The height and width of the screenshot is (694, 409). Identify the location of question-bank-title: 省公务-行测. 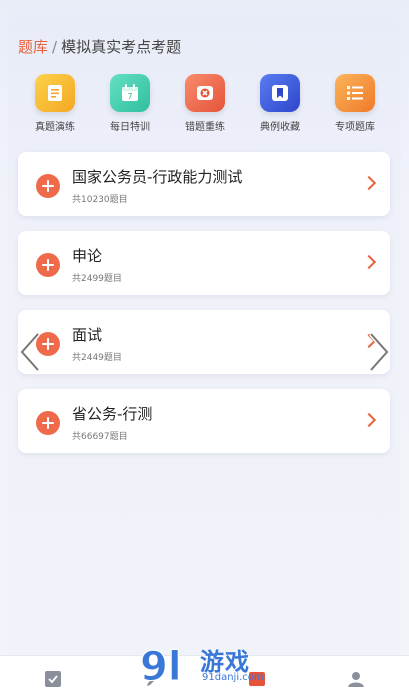
(112, 414).